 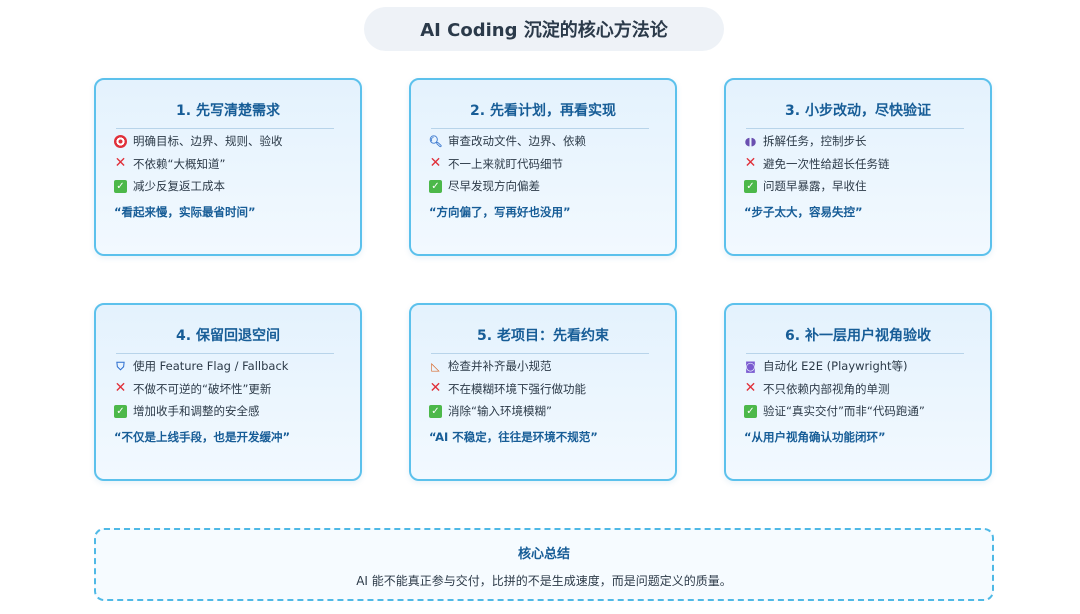 What do you see at coordinates (863, 186) in the screenshot?
I see `list-item: ✓ 问题早暴露，早收住` at bounding box center [863, 186].